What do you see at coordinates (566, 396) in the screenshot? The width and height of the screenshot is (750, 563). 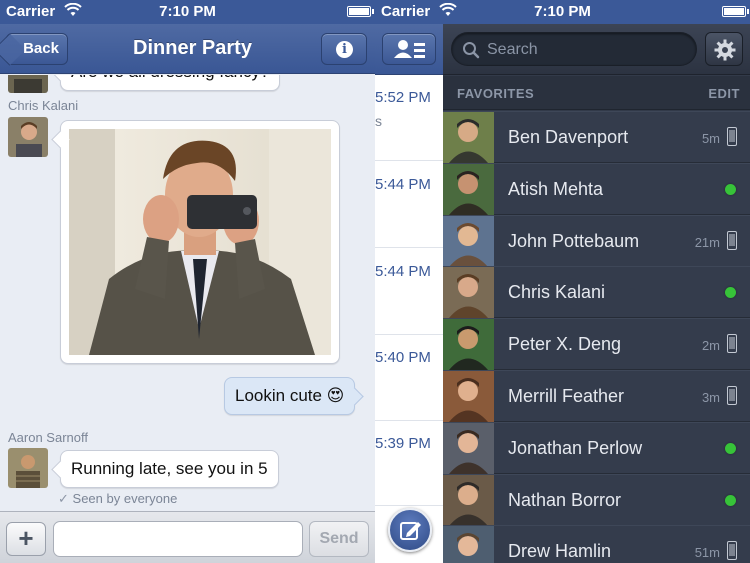 I see `friend-name: Merrill Feather` at bounding box center [566, 396].